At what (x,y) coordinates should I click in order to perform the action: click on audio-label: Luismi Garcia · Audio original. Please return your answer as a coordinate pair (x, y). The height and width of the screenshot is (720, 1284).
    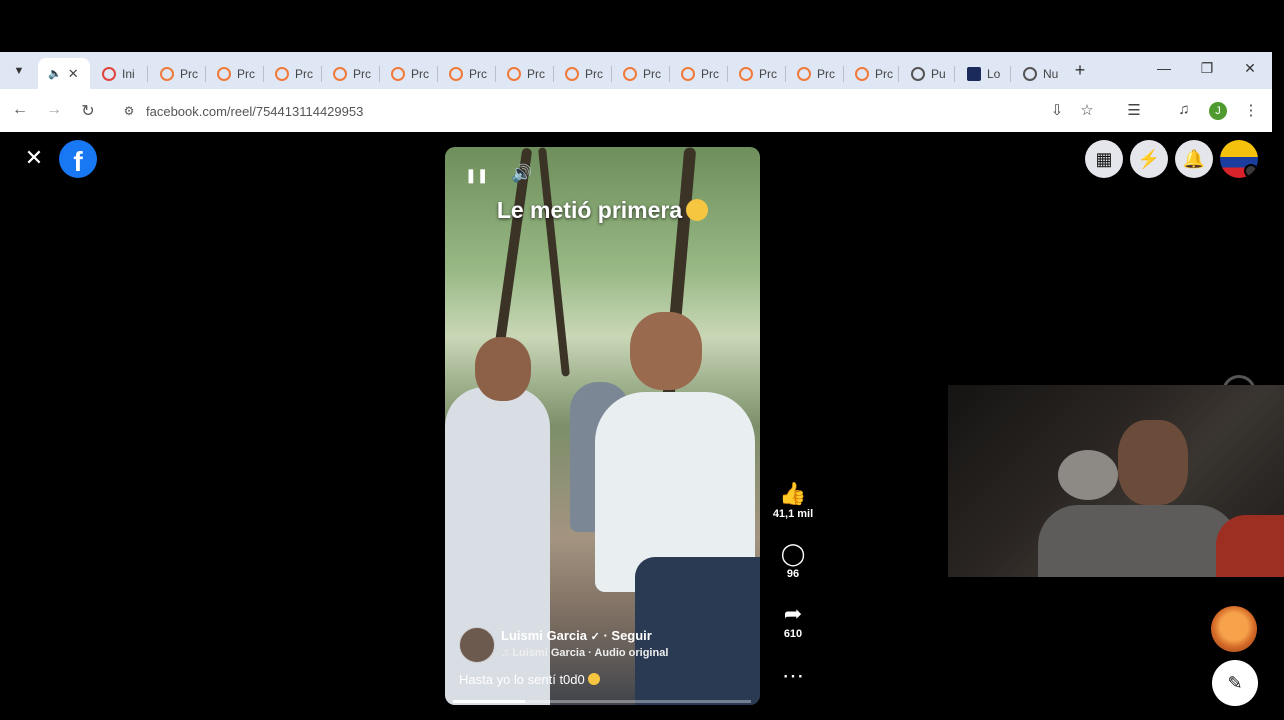
    Looking at the image, I should click on (590, 653).